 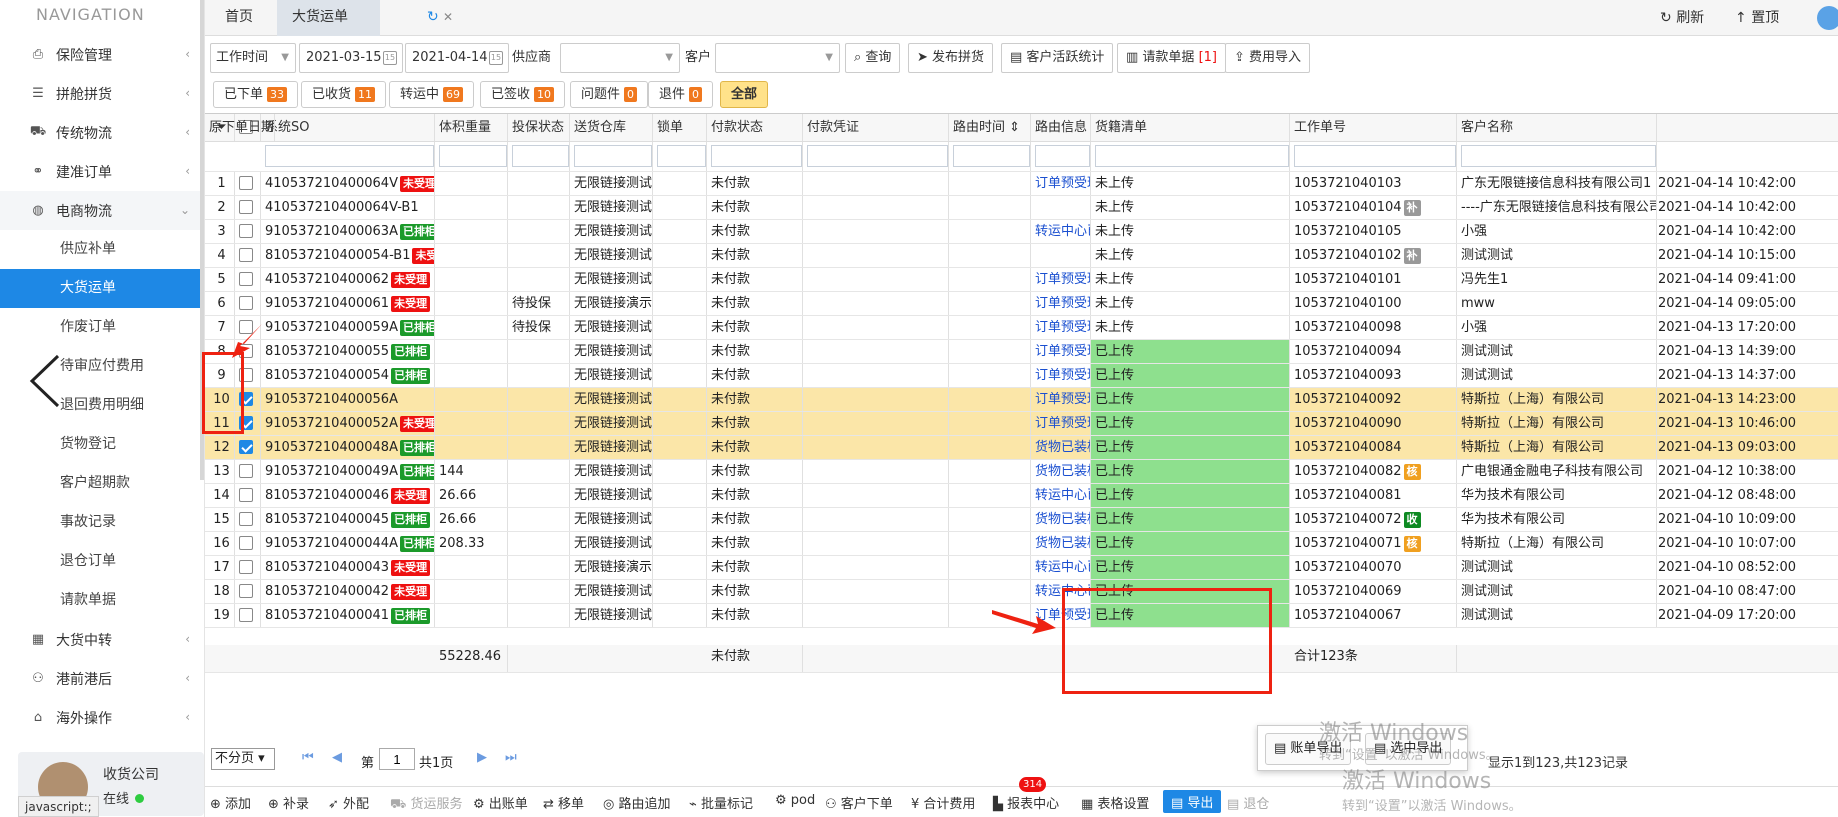 I want to click on so-cell: 810537210400046 未受理, so click(x=348, y=495).